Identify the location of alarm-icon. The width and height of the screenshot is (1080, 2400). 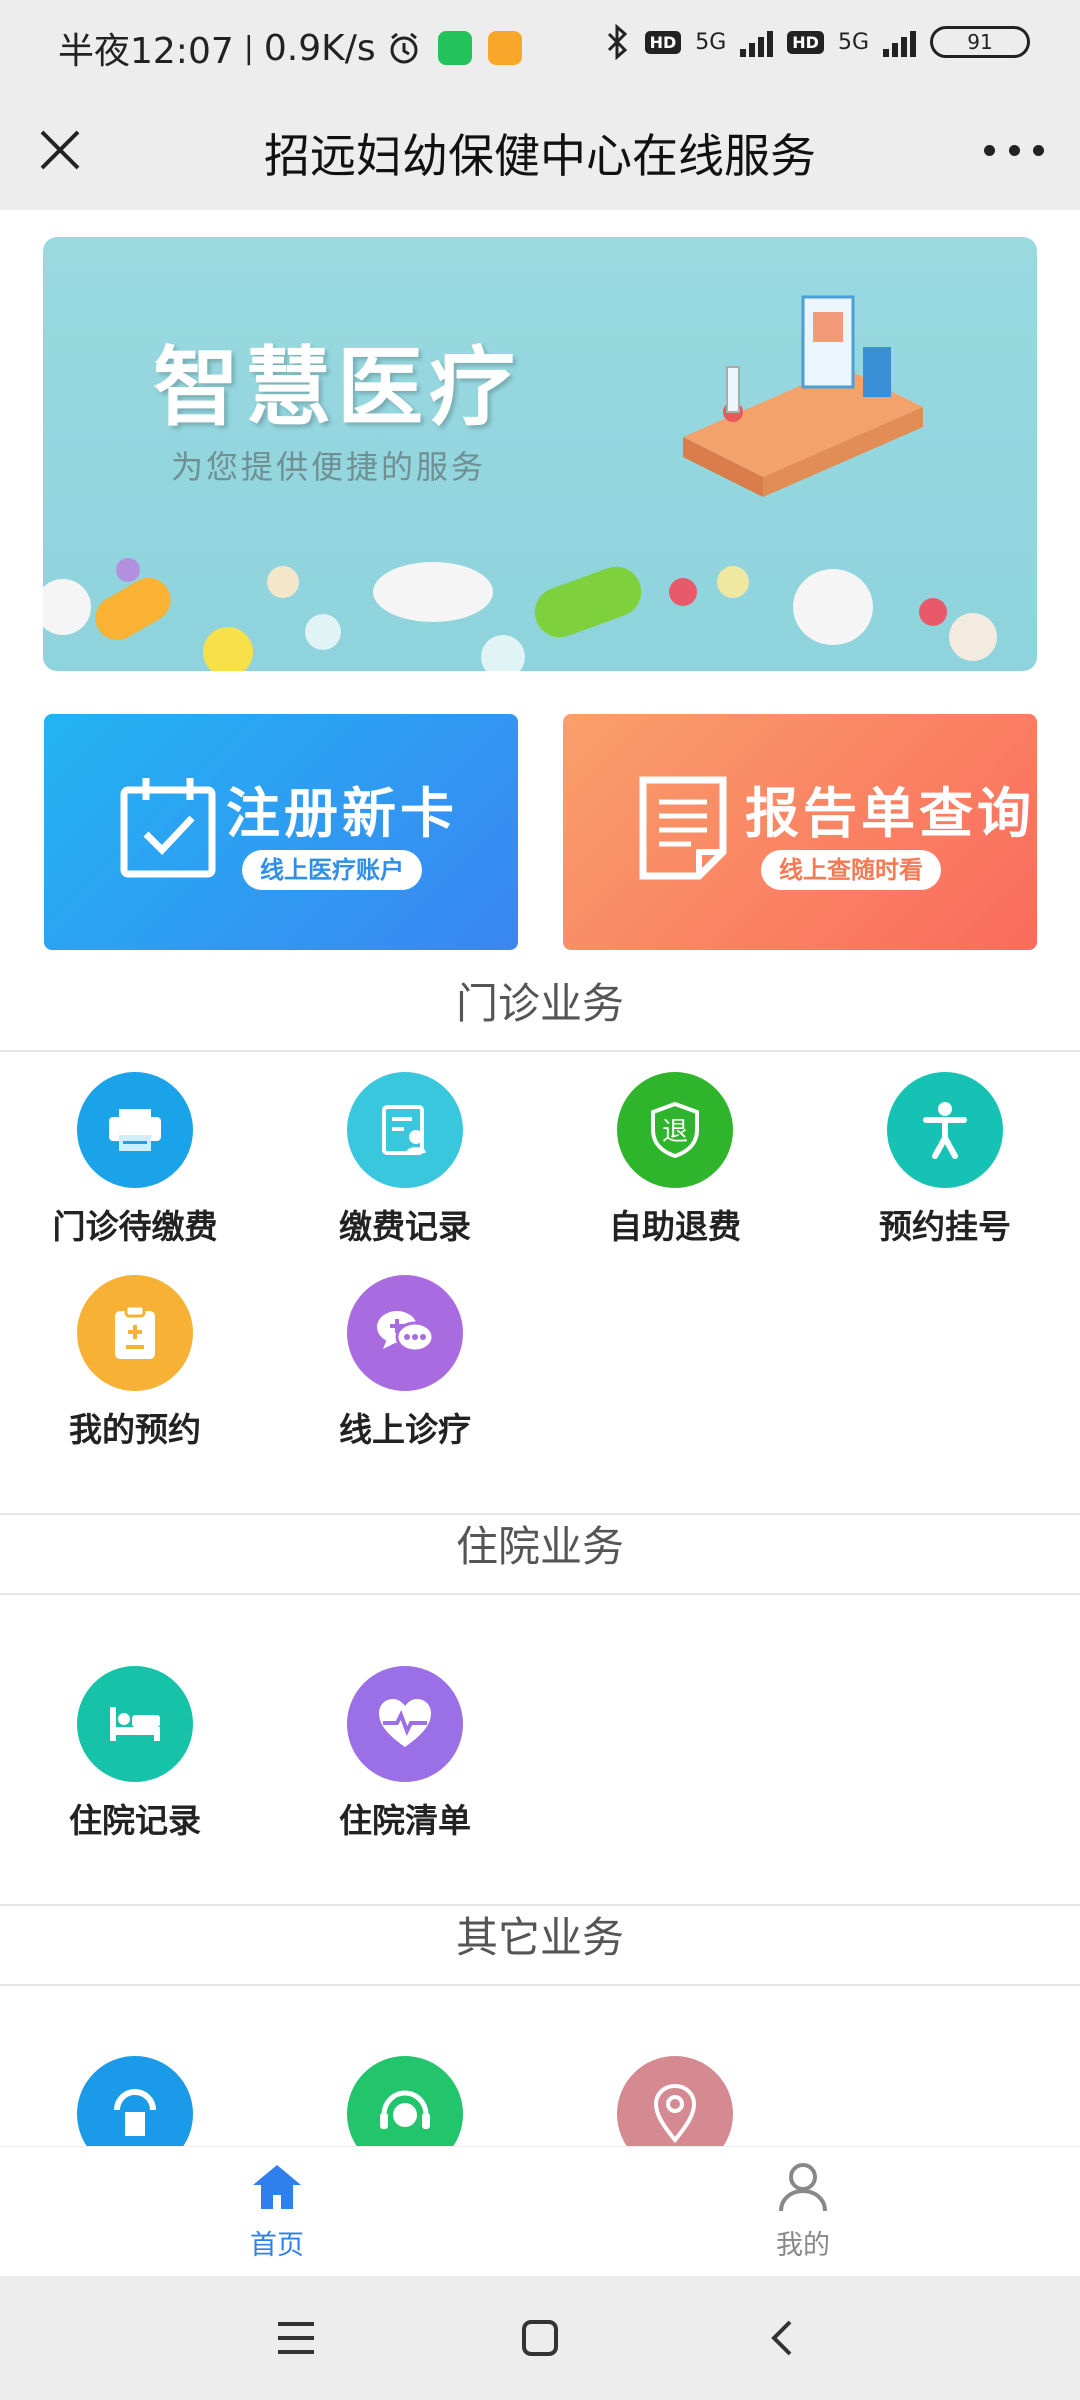
(404, 48).